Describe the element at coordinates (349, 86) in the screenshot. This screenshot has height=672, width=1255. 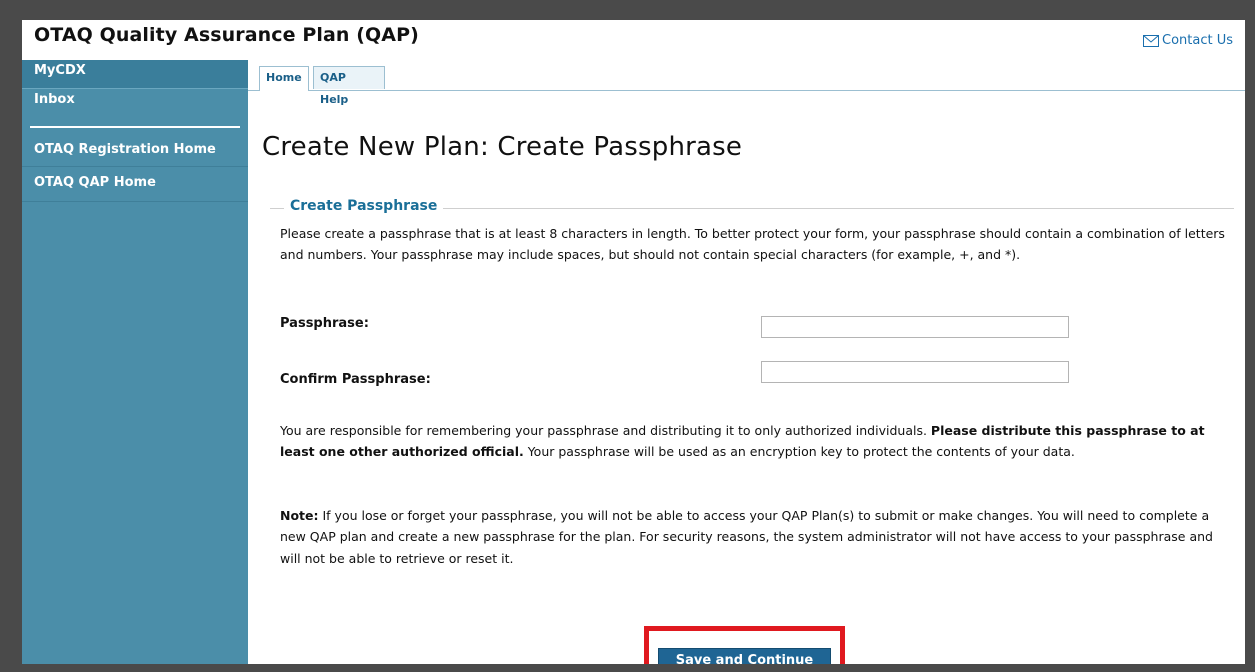
I see `tab-qap-help: QAP Help` at that location.